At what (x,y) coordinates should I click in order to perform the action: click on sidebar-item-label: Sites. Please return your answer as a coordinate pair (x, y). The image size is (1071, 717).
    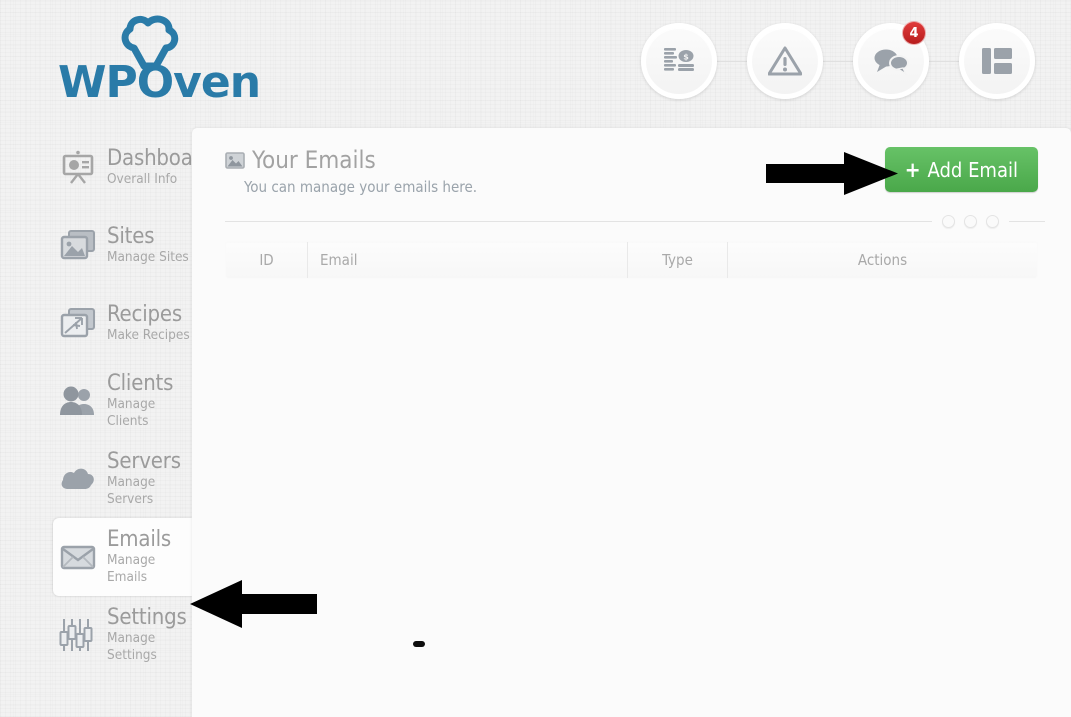
    Looking at the image, I should click on (131, 236).